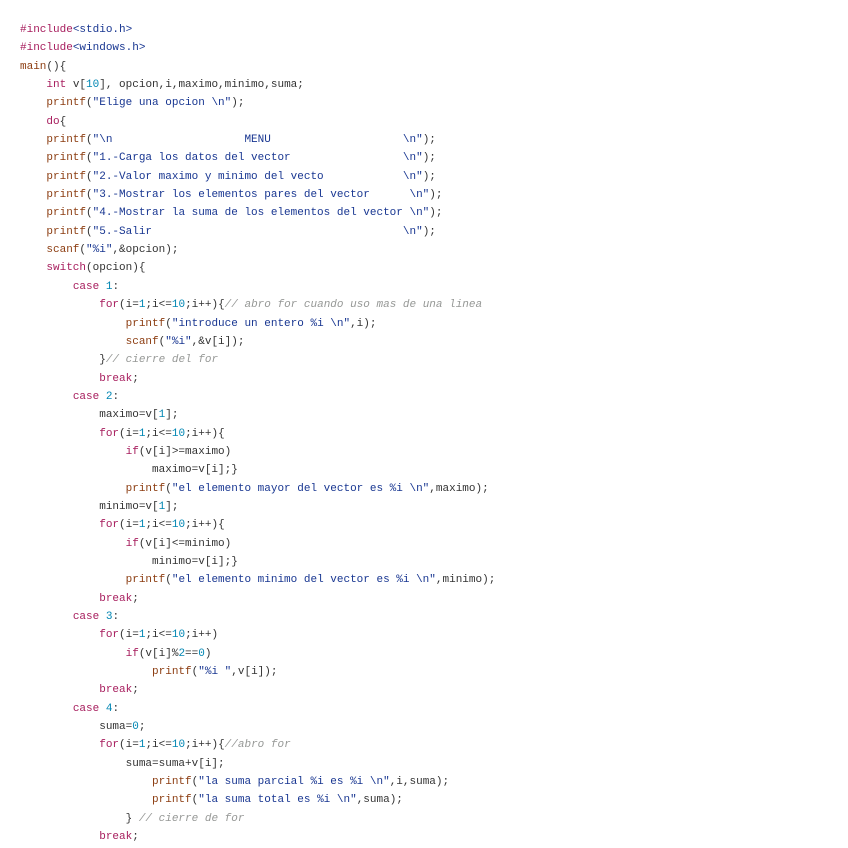 This screenshot has height=848, width=848. I want to click on string-literal: "la suma total es %i \n", so click(277, 800).